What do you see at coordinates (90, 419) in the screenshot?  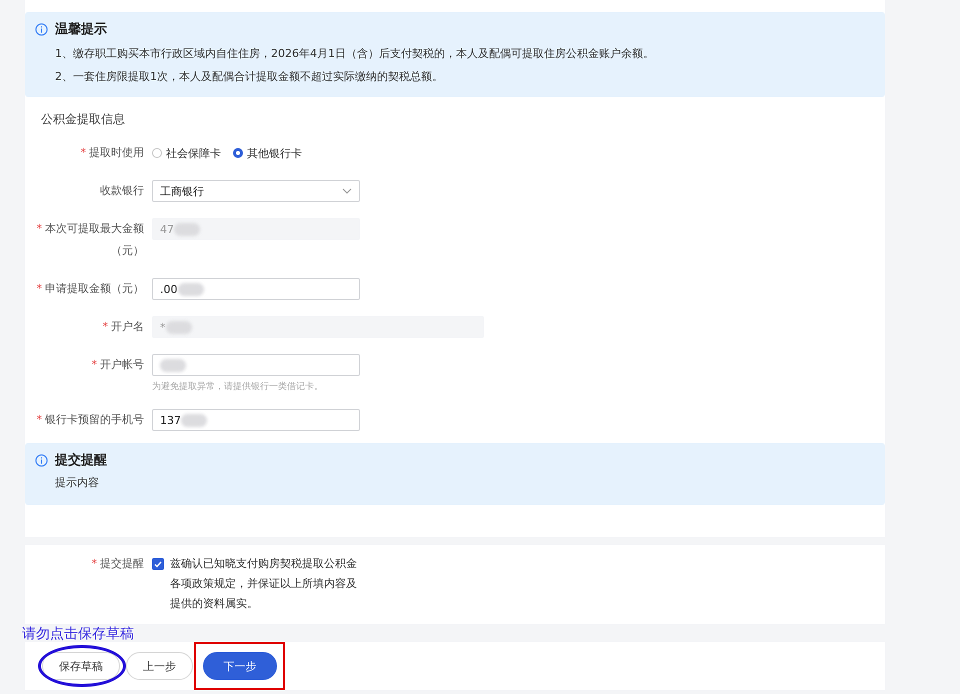 I see `field-label: * 银行卡预留的手机号` at bounding box center [90, 419].